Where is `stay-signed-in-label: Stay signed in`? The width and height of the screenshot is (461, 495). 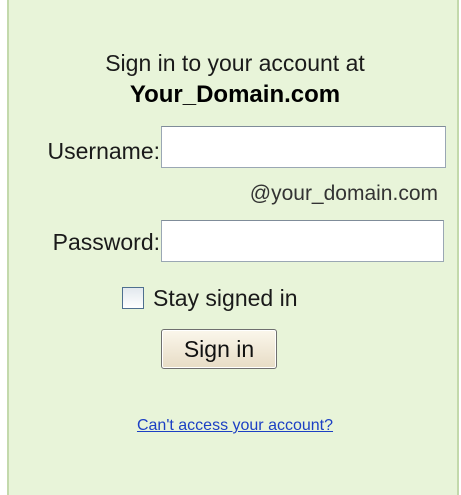 stay-signed-in-label: Stay signed in is located at coordinates (225, 298).